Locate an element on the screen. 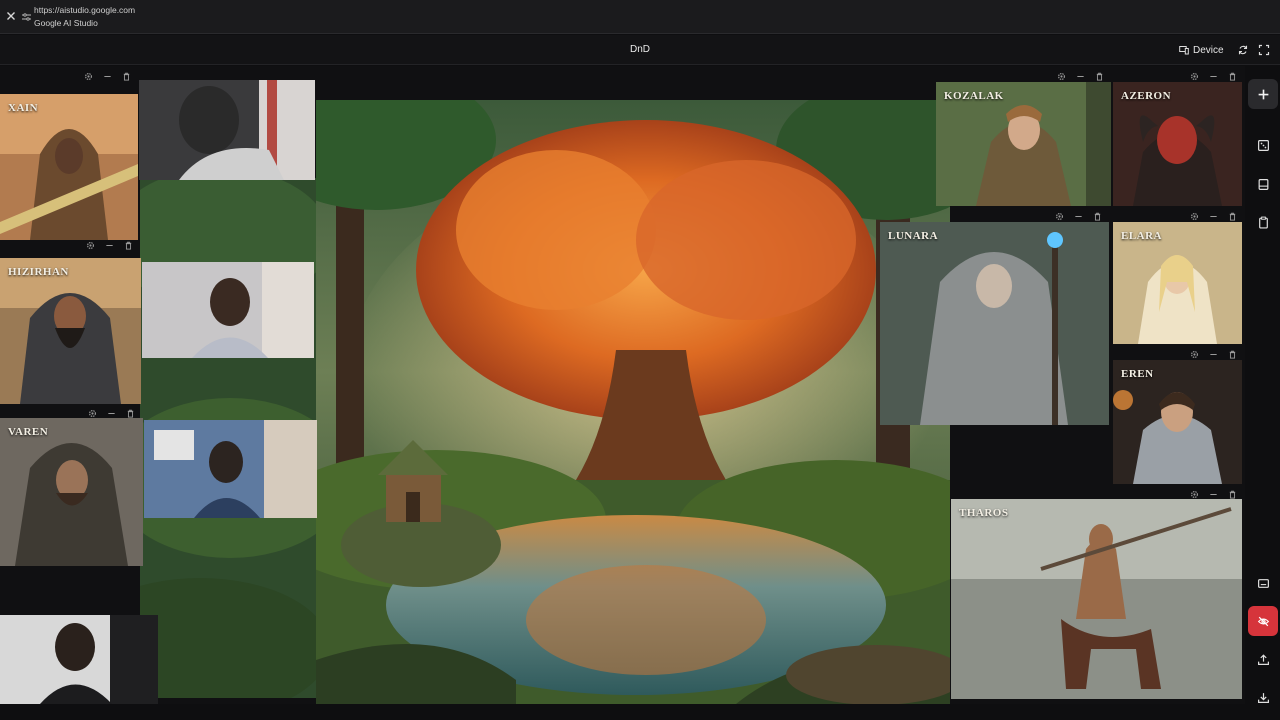 This screenshot has width=1280, height=720. eye-off-icon is located at coordinates (1263, 621).